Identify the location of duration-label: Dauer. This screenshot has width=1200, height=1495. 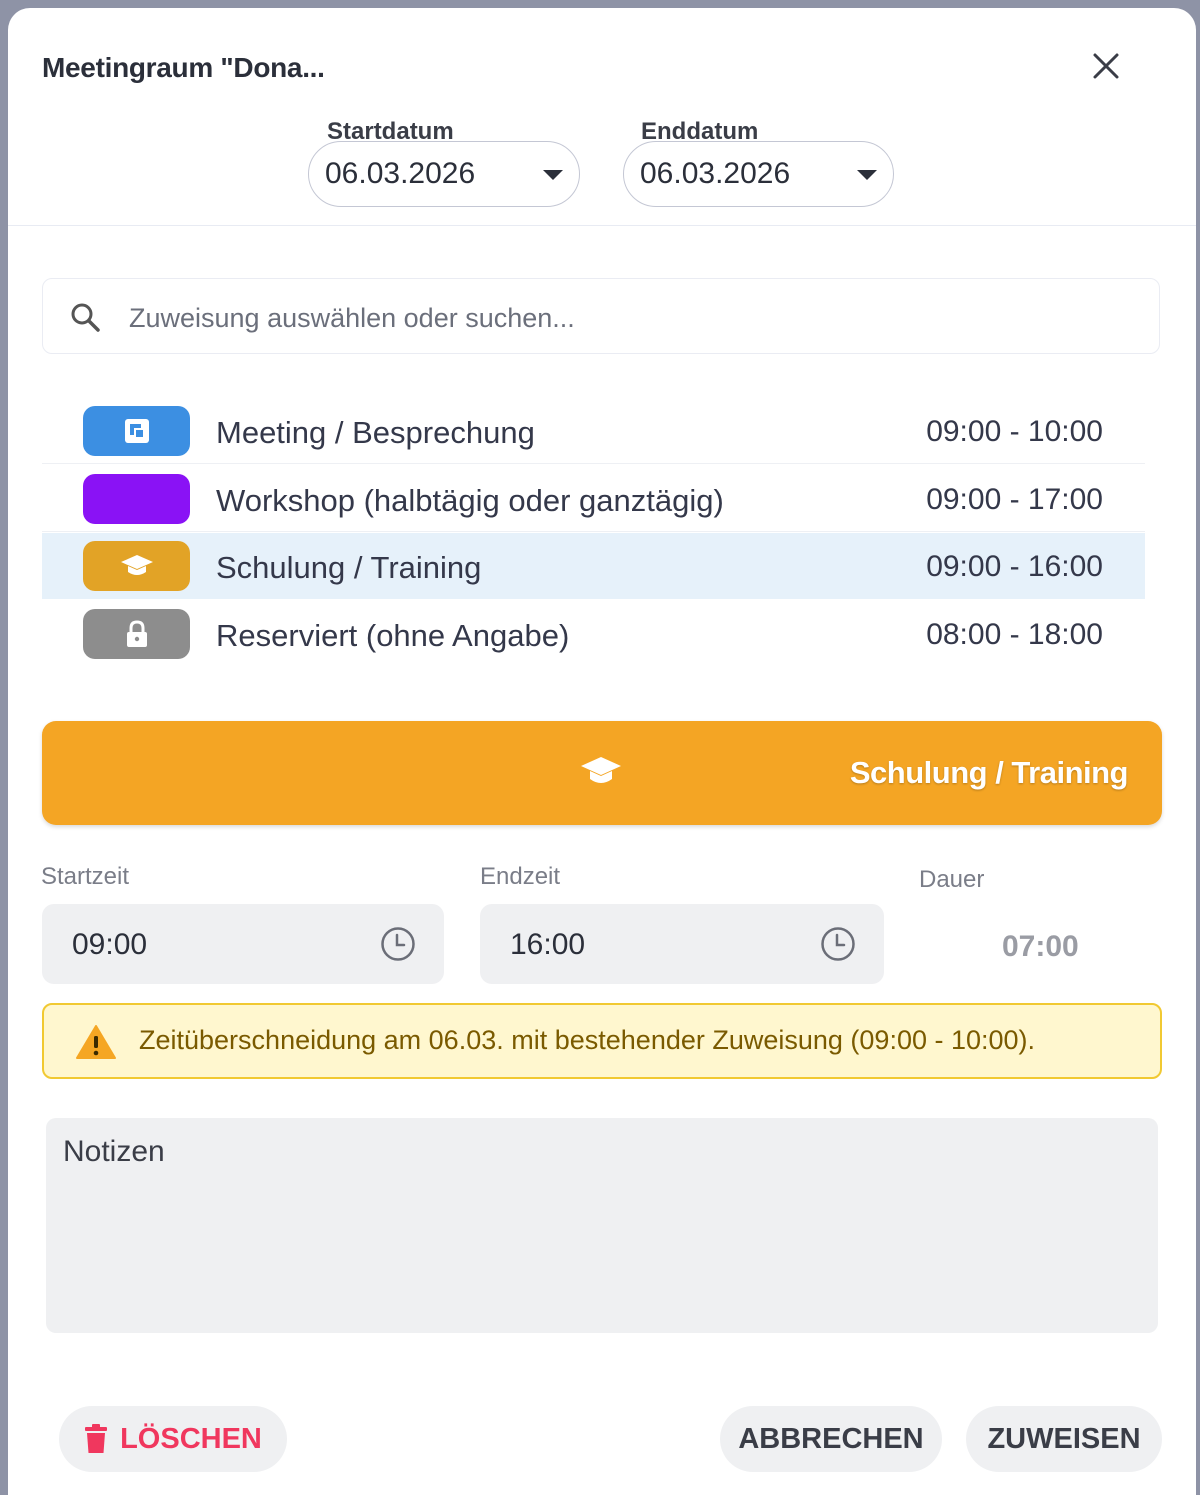
(952, 879).